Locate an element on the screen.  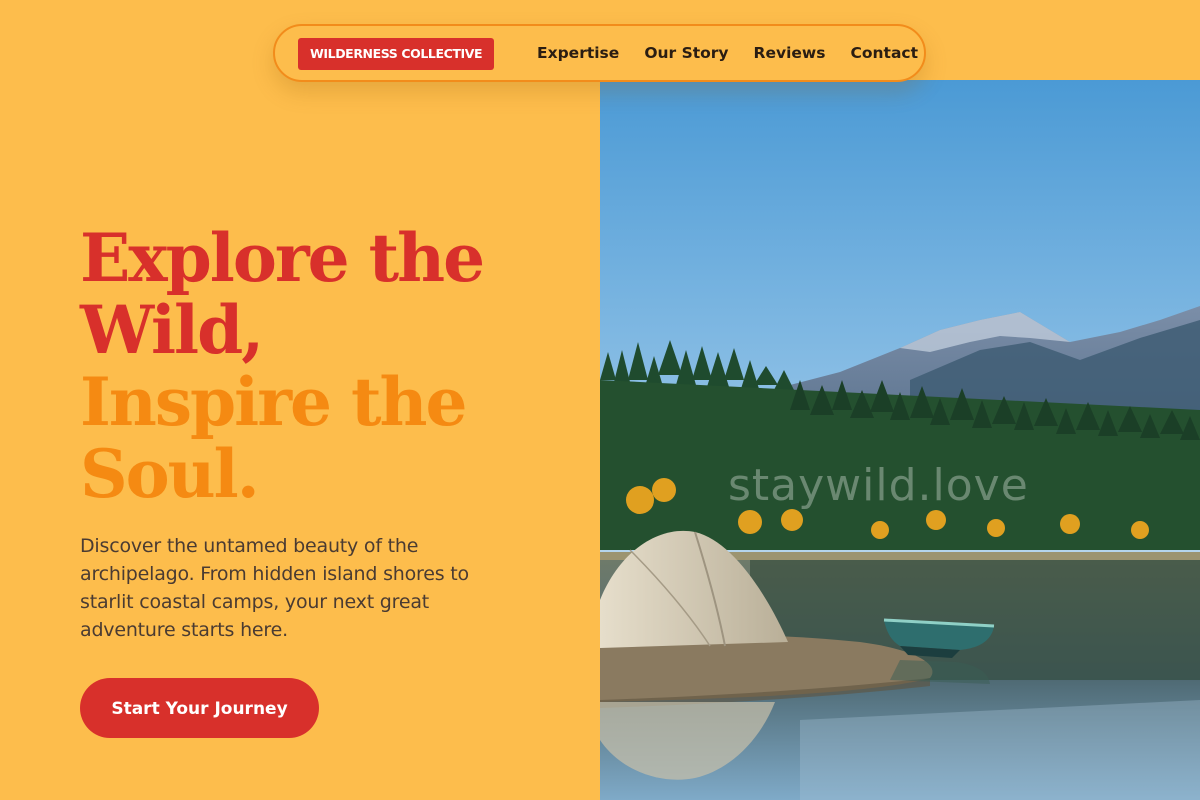
hero-headline: Explore the Wild, Inspire the Soul. is located at coordinates (320, 366).